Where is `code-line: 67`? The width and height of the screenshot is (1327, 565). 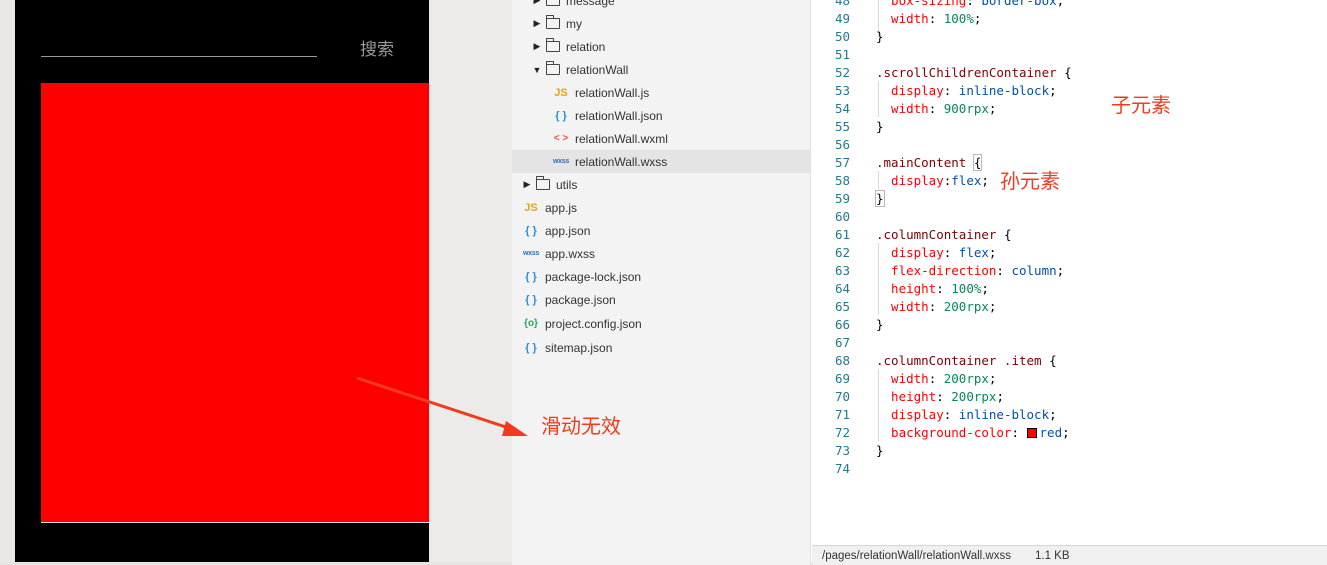
code-line: 67 is located at coordinates (1069, 342).